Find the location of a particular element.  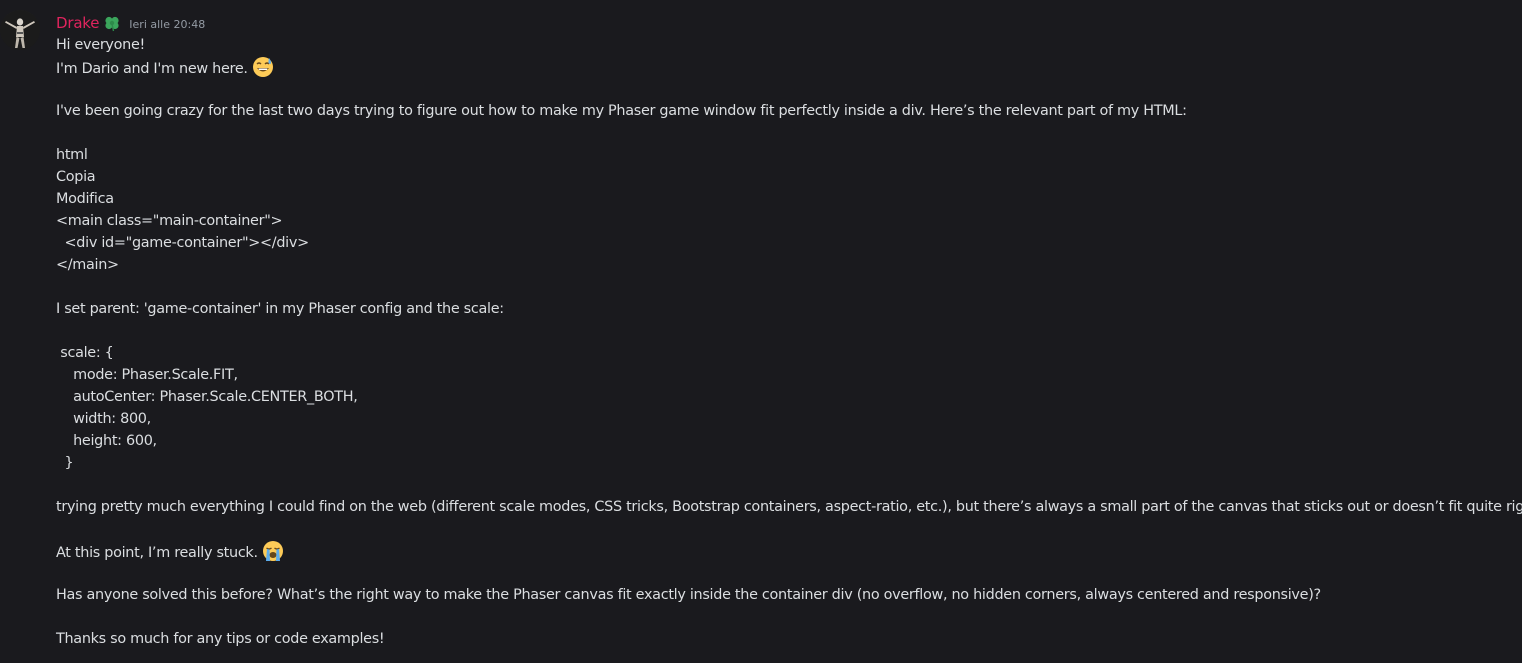

code-line: width: 800, is located at coordinates (103, 419).